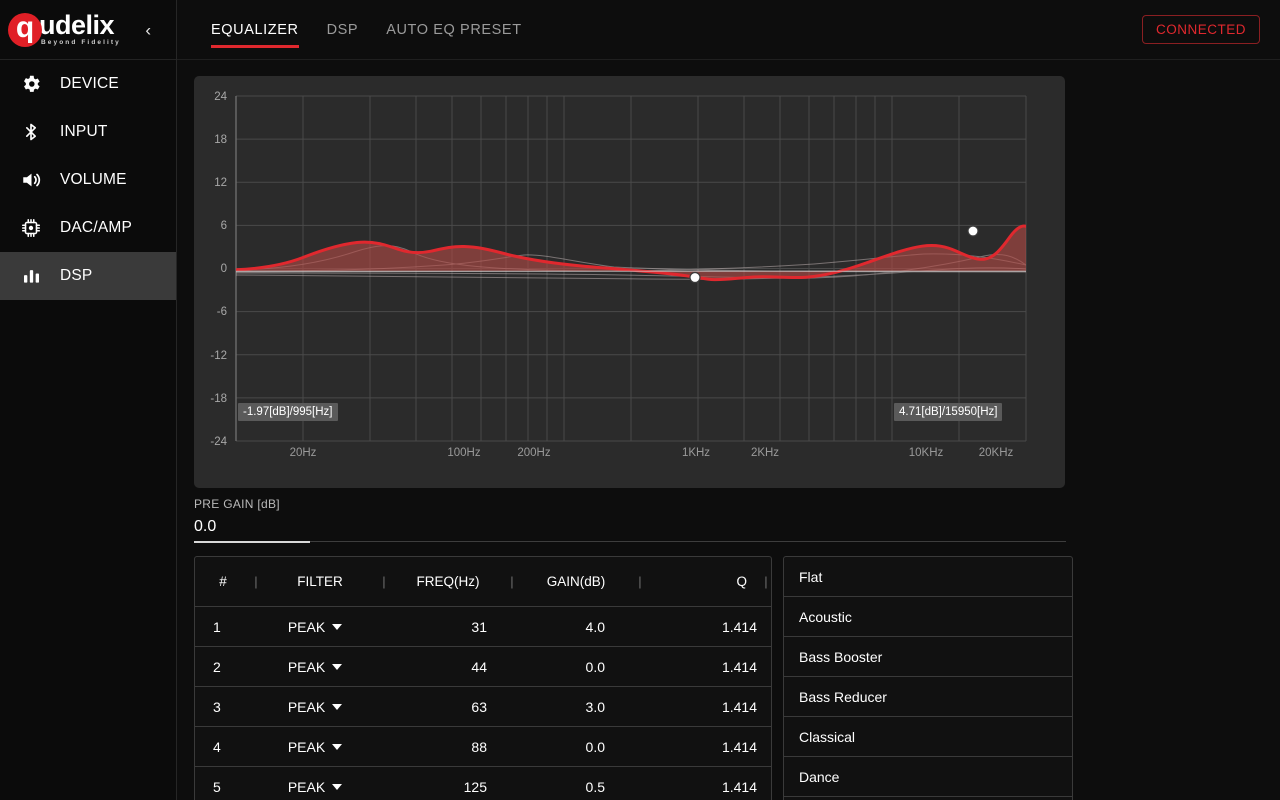  I want to click on preset-item-classical: Classical, so click(928, 737).